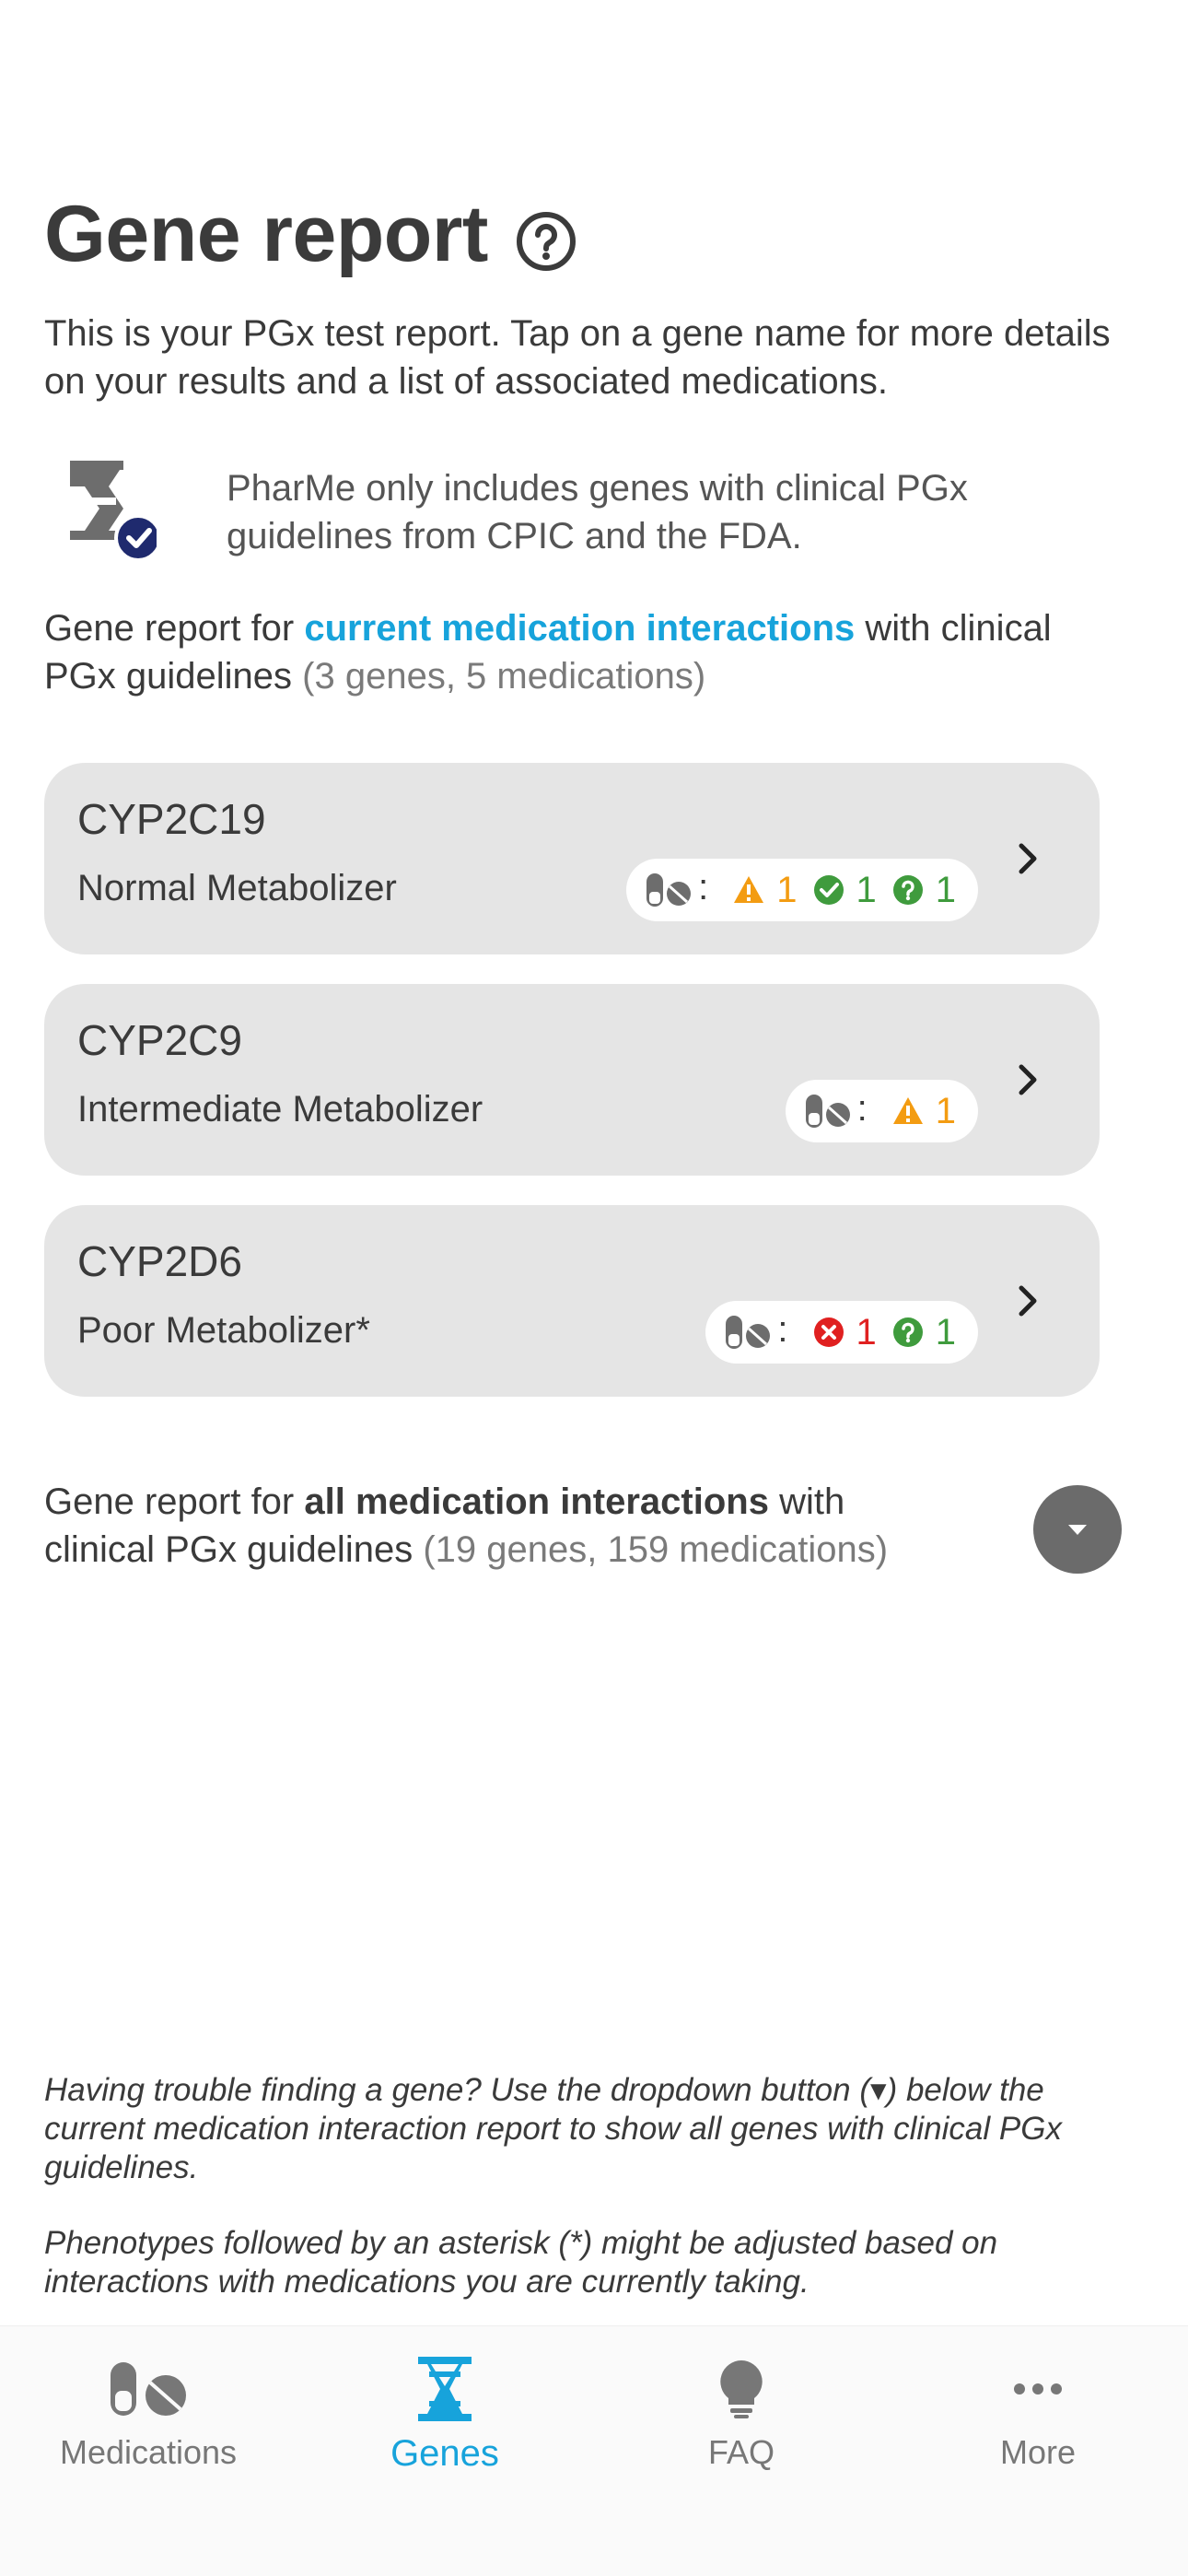 The image size is (1188, 2576). Describe the element at coordinates (223, 1330) in the screenshot. I see `gene-phenotype: Poor Metabolizer*` at that location.